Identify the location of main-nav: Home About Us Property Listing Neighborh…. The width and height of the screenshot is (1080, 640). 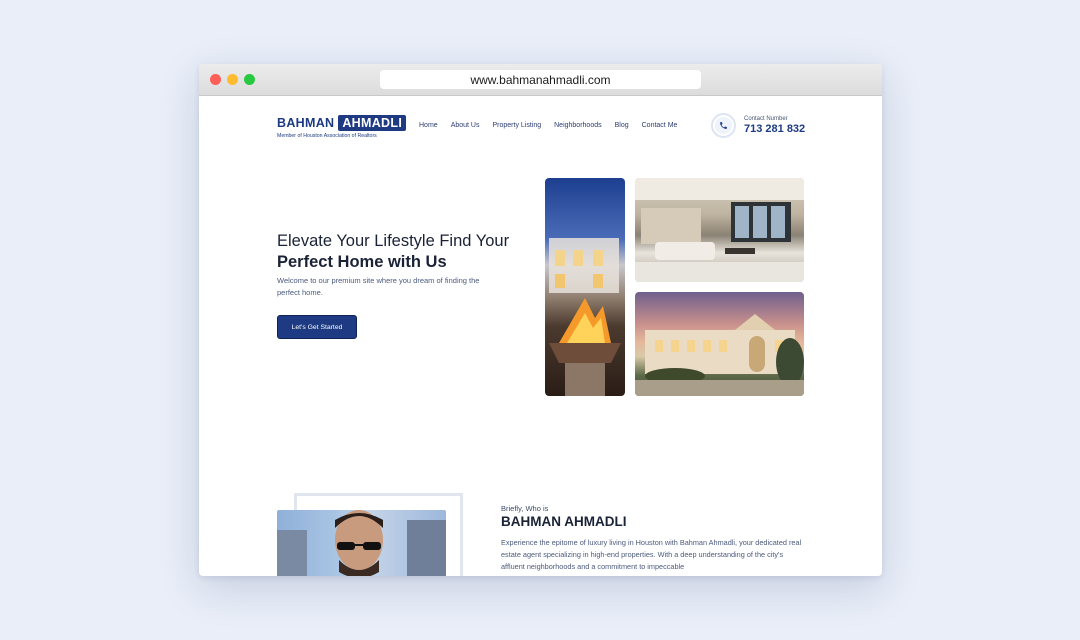
(554, 125).